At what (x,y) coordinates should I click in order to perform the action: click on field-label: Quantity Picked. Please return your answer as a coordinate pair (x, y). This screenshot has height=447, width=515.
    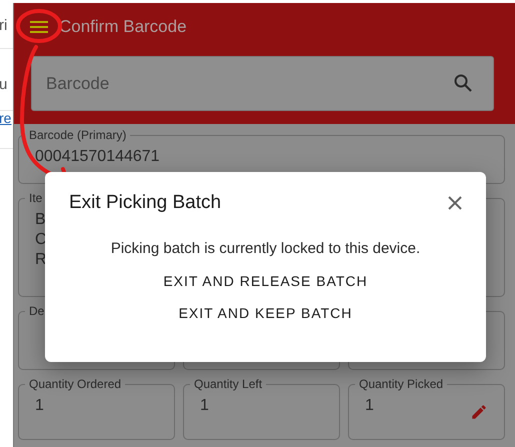
    Looking at the image, I should click on (401, 384).